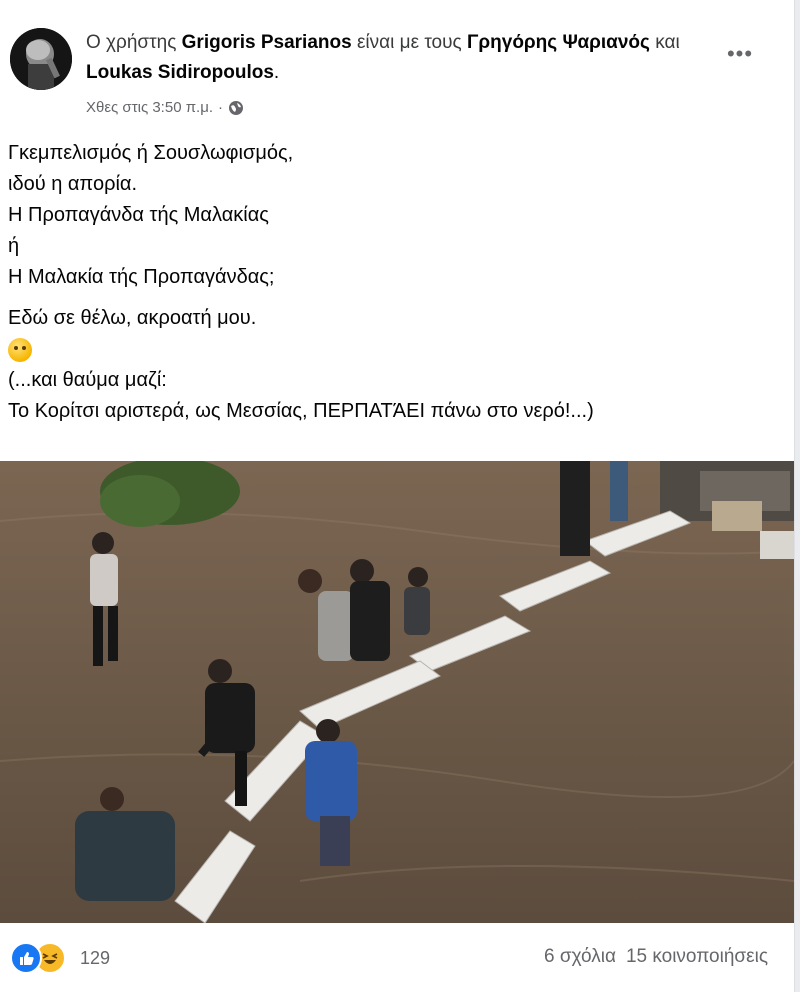  I want to click on avatar-photo, so click(41, 59).